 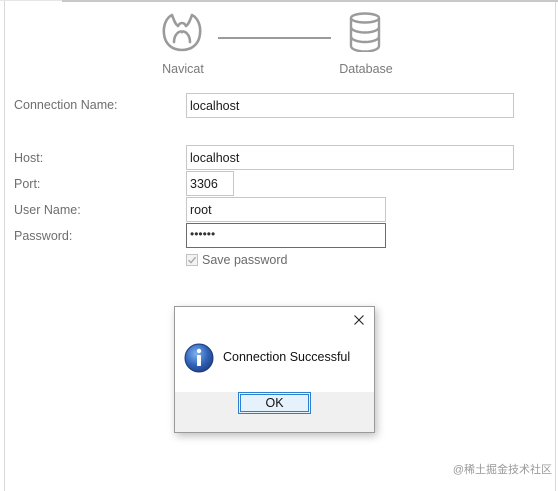 I want to click on host-label: Host:, so click(x=29, y=158).